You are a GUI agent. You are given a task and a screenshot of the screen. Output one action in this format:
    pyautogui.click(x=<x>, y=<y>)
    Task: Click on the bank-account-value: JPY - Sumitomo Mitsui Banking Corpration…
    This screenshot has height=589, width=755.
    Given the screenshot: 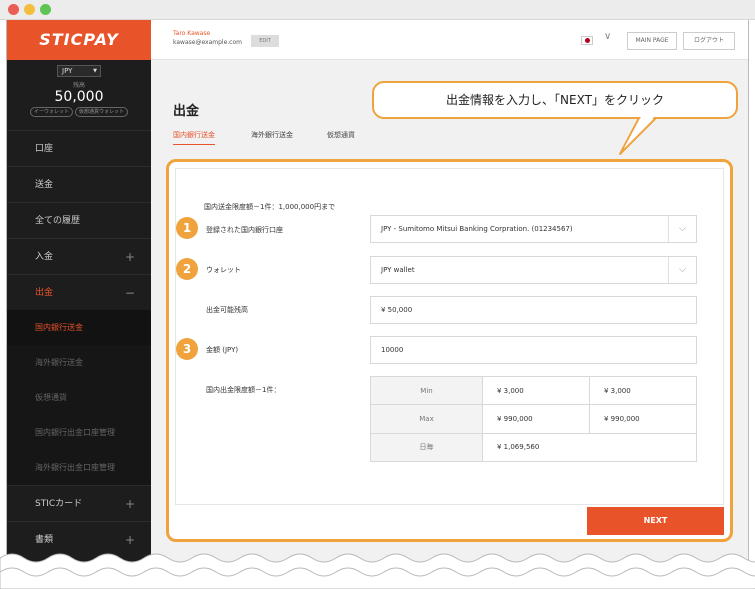 What is the action you would take?
    pyautogui.click(x=477, y=229)
    